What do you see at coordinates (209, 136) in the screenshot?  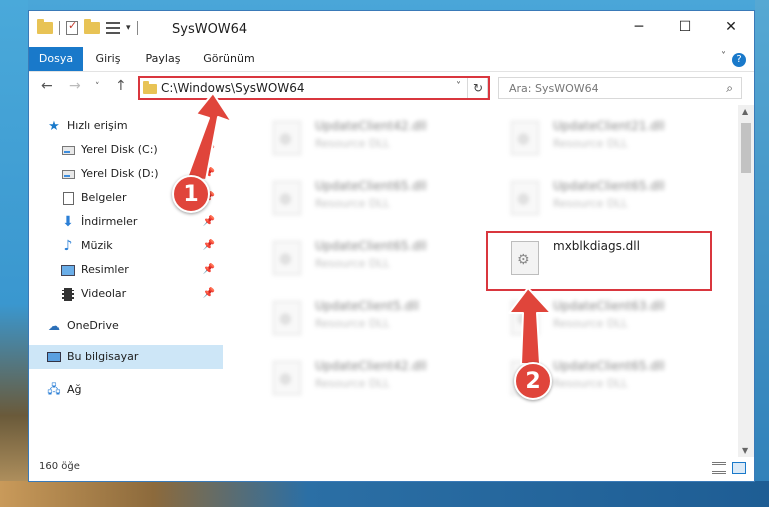 I see `arrow-to-address-bar` at bounding box center [209, 136].